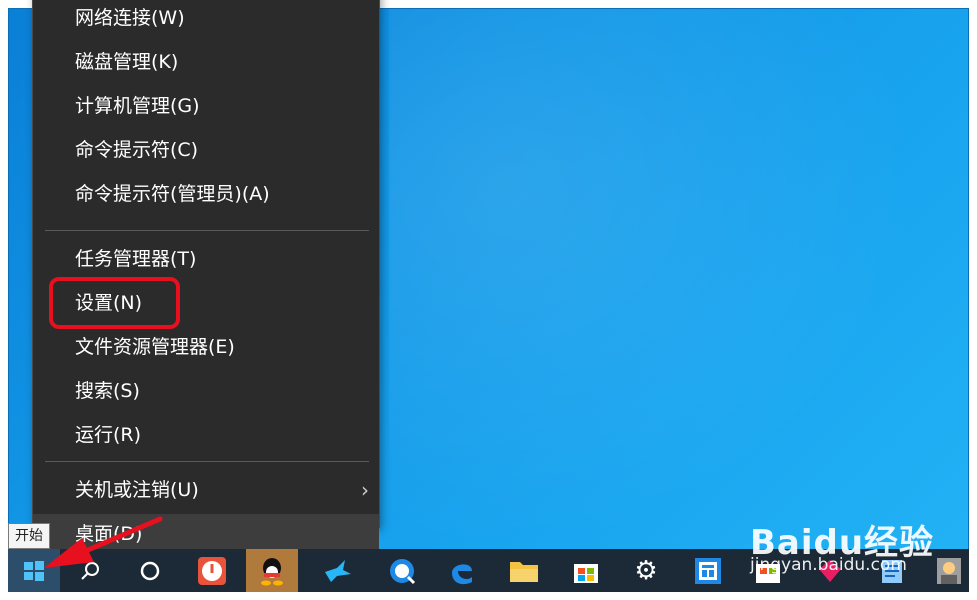 The image size is (977, 600). I want to click on menu-item-label: 任务管理器(T), so click(136, 259).